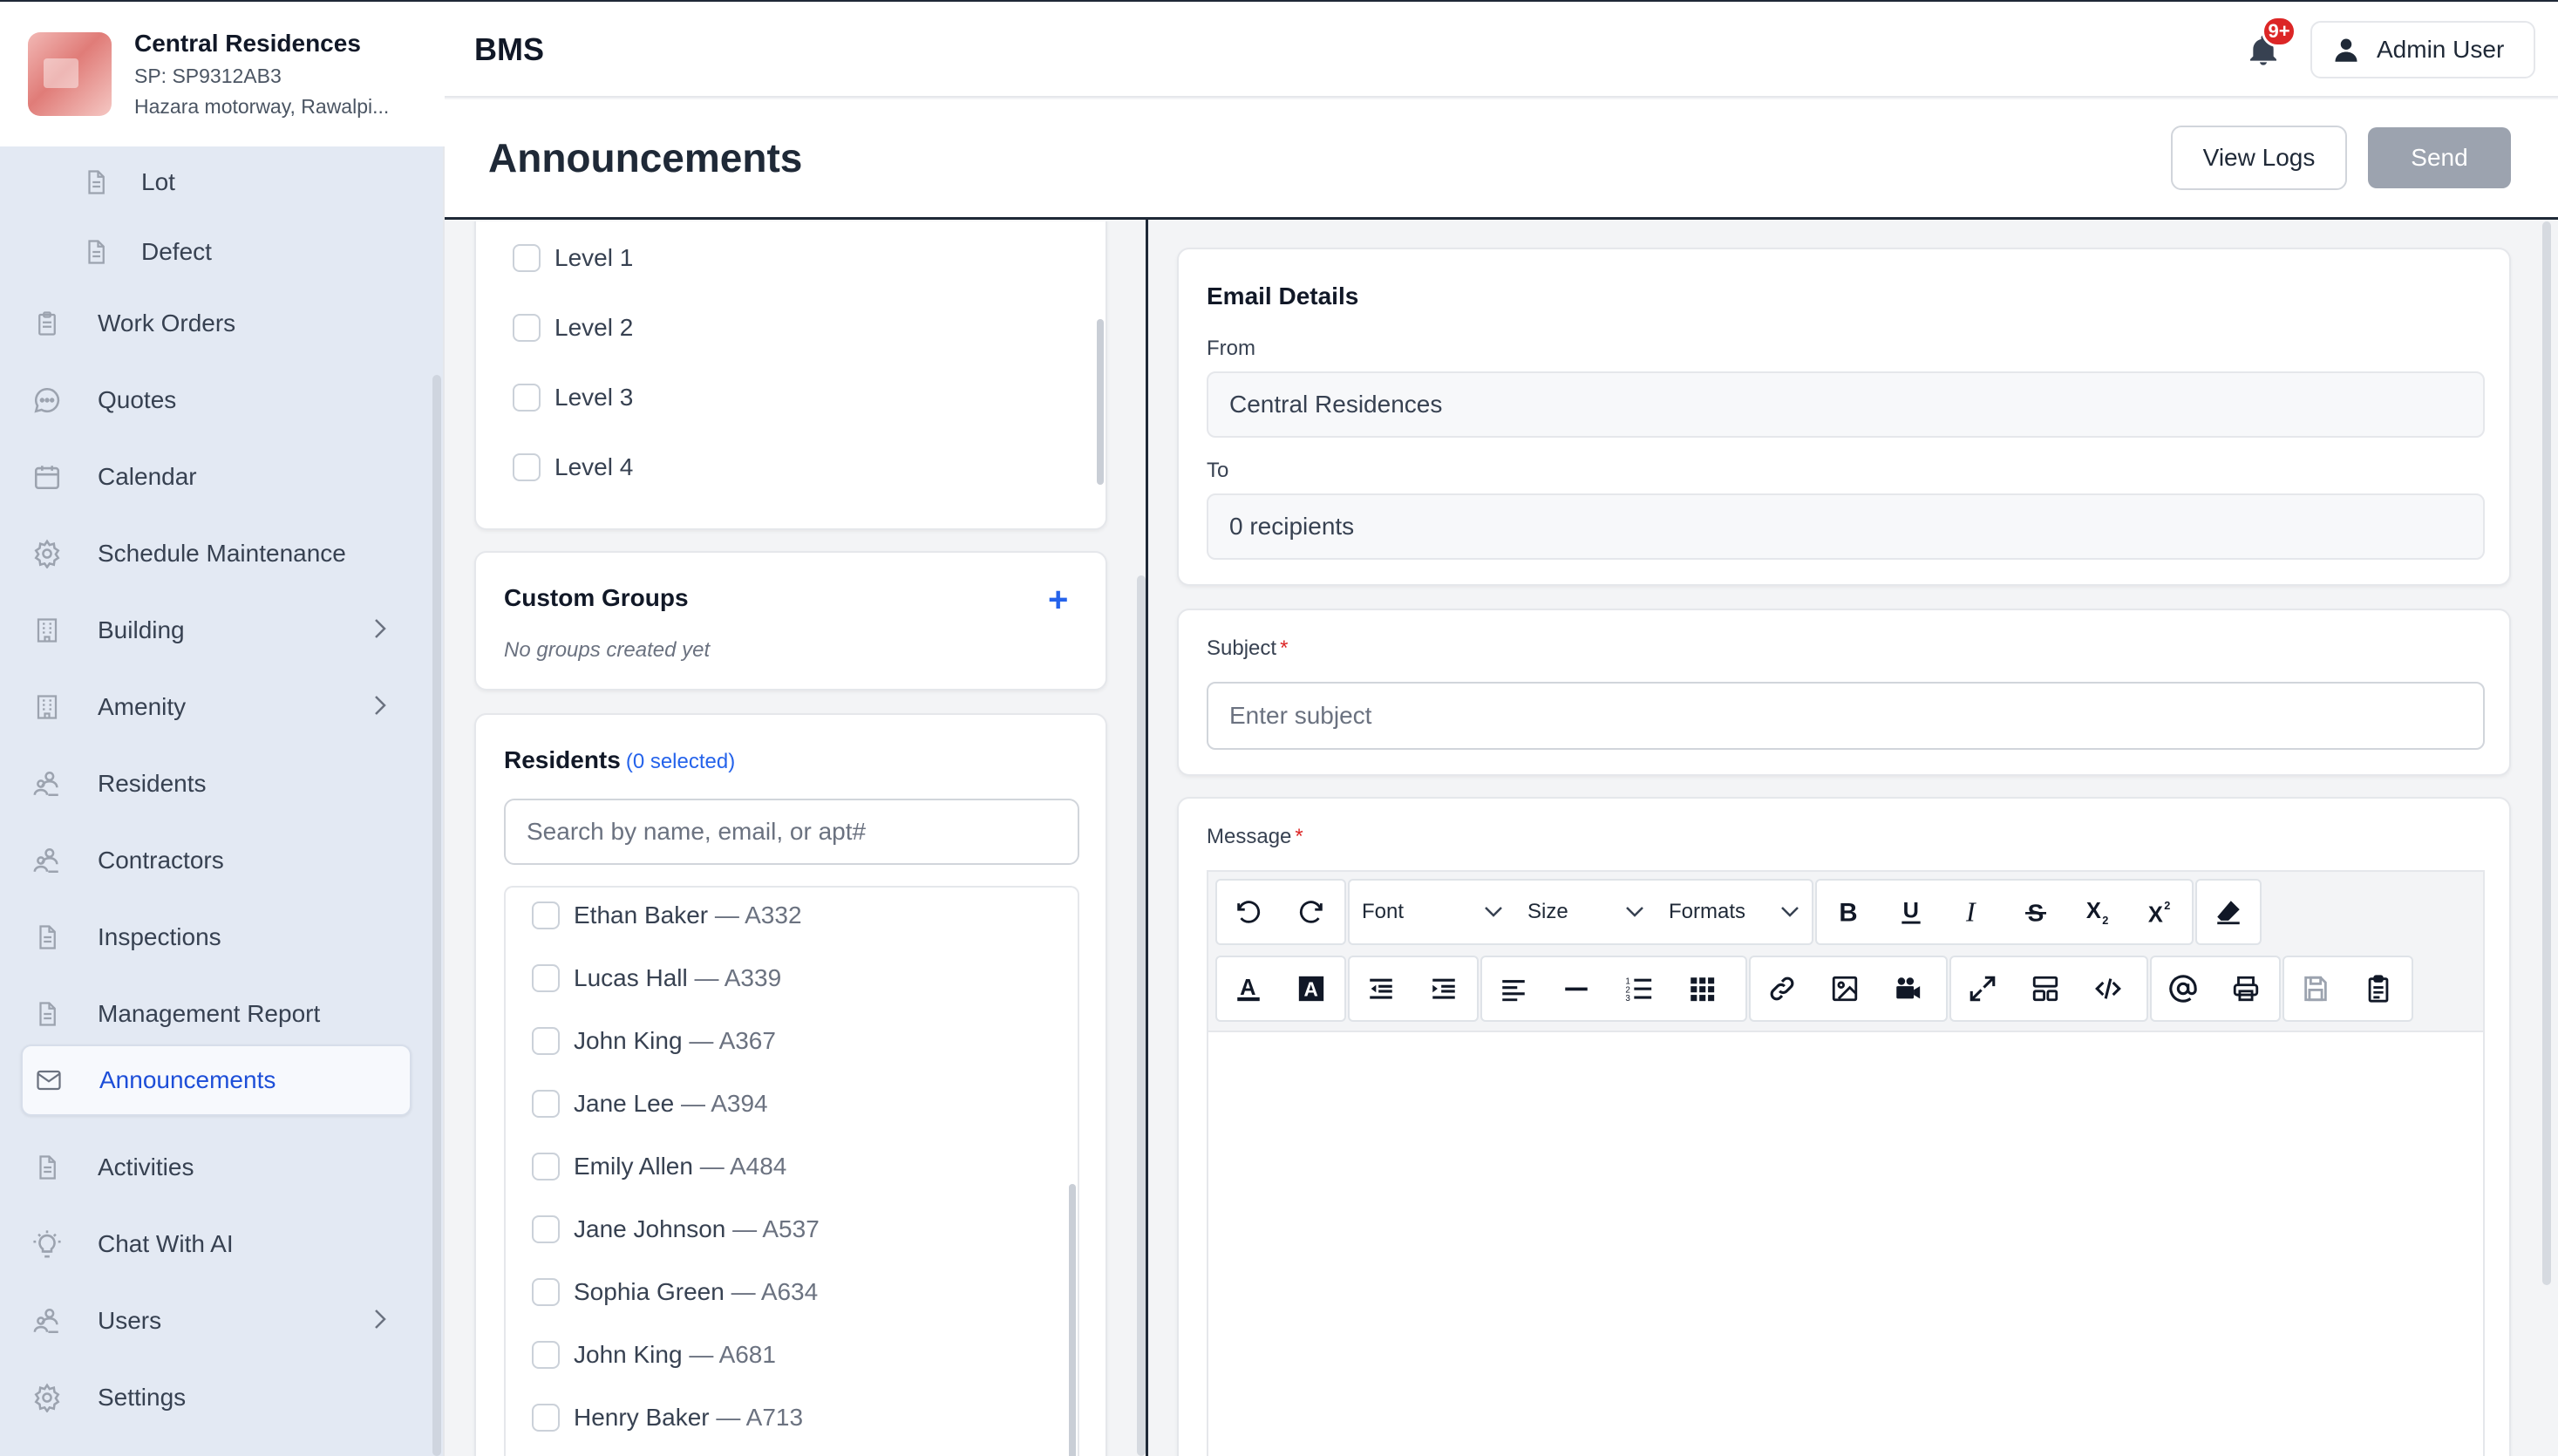 The image size is (2558, 1456). What do you see at coordinates (677, 978) in the screenshot?
I see `resident-label: Lucas Hall — A339` at bounding box center [677, 978].